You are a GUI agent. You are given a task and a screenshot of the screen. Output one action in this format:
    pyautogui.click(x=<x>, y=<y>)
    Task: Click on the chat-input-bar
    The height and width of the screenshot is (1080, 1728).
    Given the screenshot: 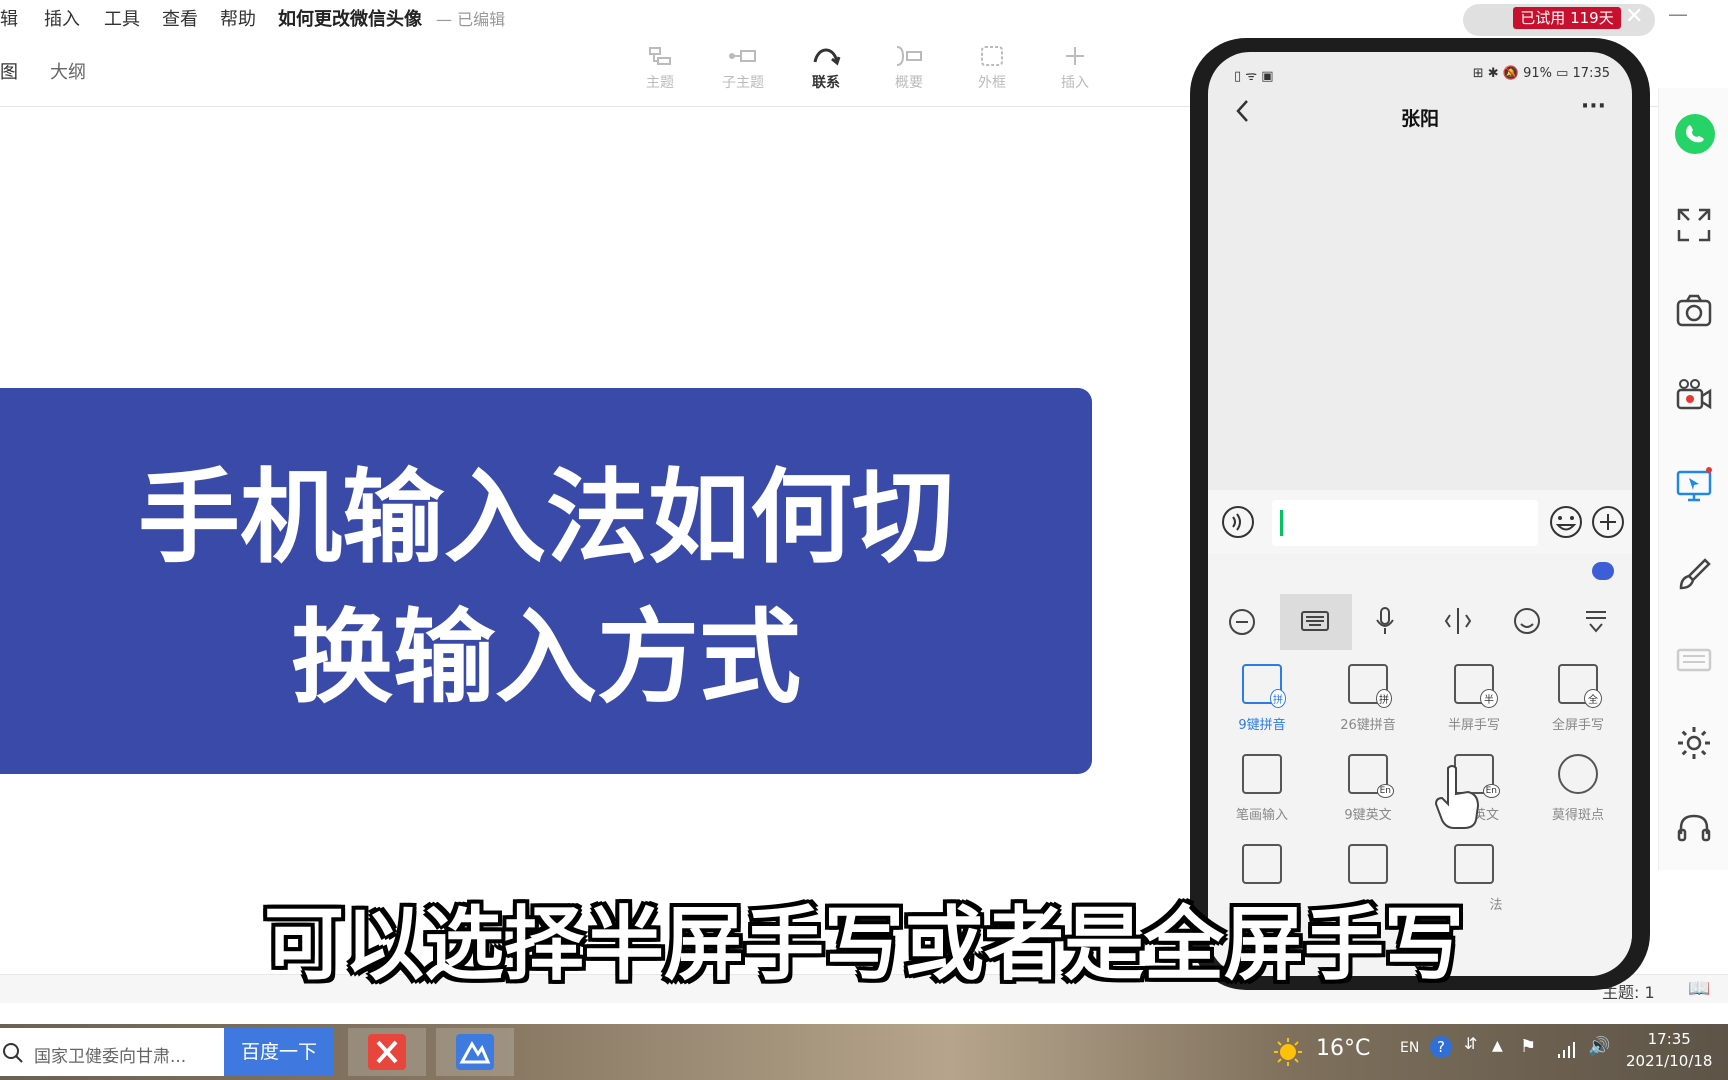 What is the action you would take?
    pyautogui.click(x=1420, y=522)
    